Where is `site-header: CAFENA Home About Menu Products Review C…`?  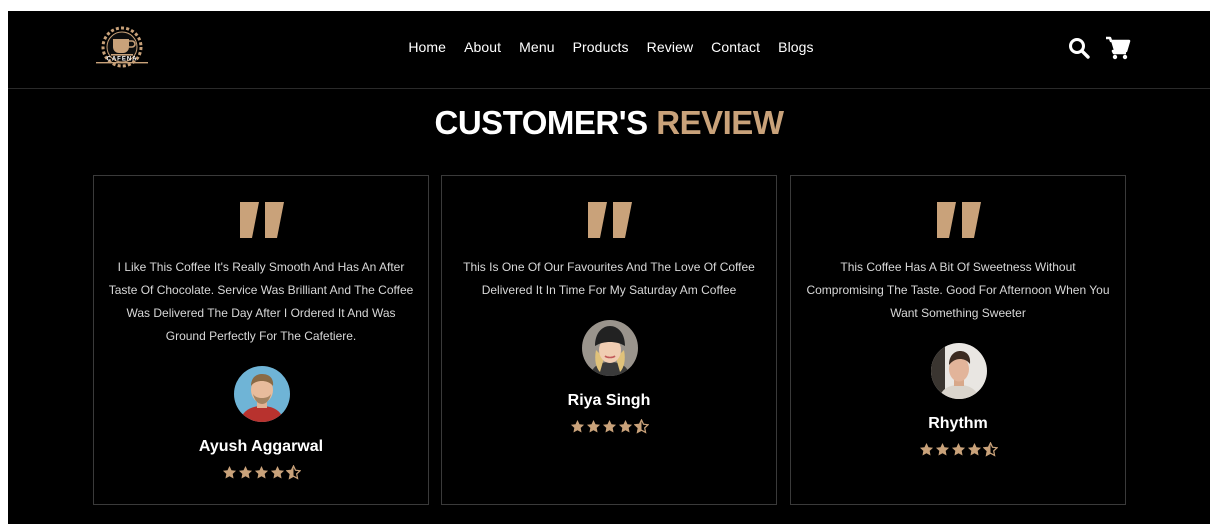
site-header: CAFENA Home About Menu Products Review C… is located at coordinates (609, 50).